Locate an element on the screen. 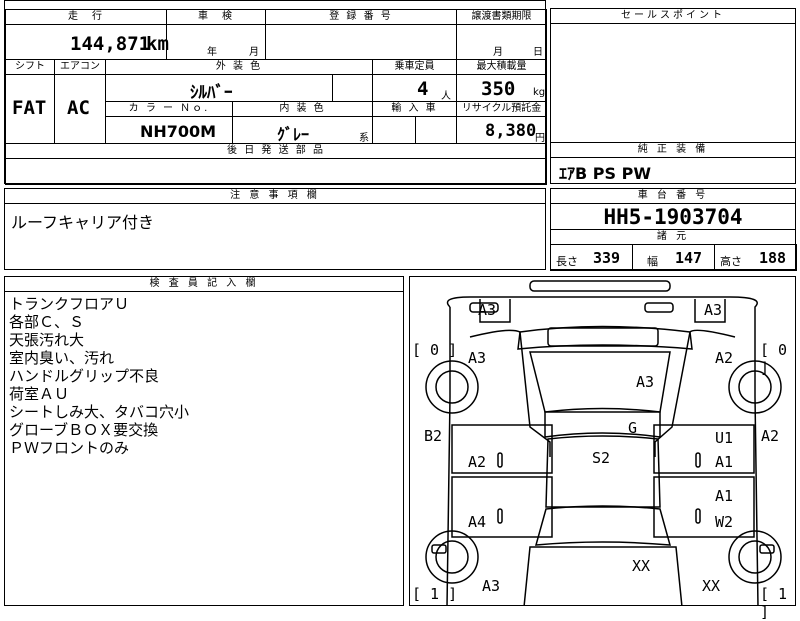 This screenshot has width=800, height=621. registration-cell is located at coordinates (361, 42).